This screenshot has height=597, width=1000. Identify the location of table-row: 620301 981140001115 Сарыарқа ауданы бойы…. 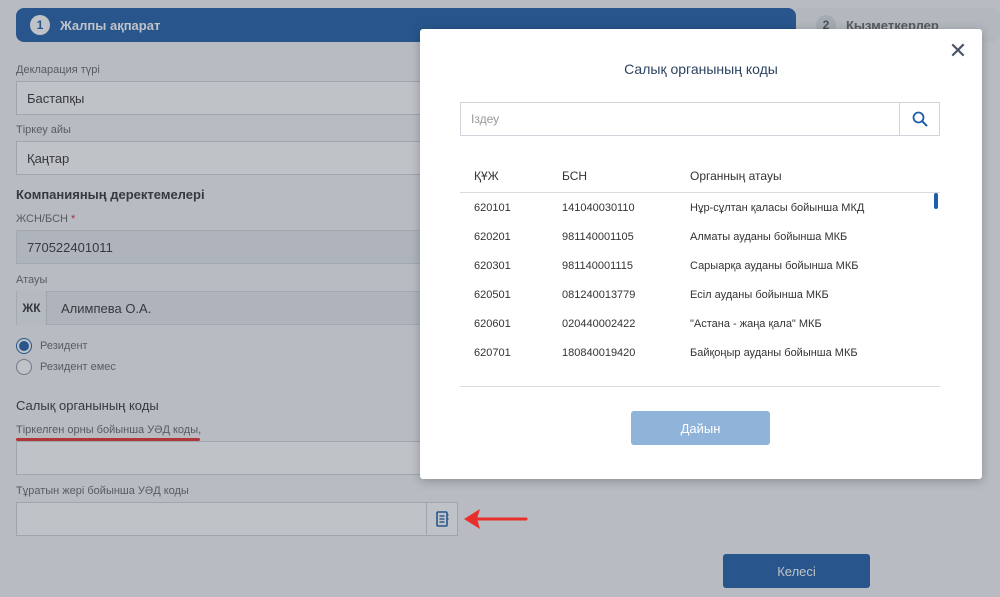
(700, 265).